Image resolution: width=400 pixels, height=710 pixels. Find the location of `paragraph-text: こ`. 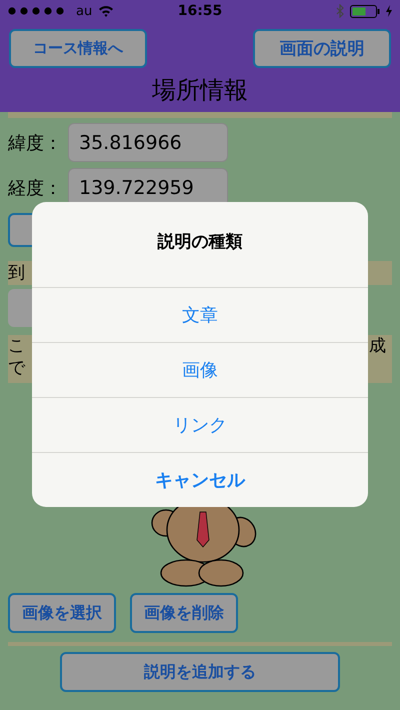

paragraph-text: こ is located at coordinates (16, 346).